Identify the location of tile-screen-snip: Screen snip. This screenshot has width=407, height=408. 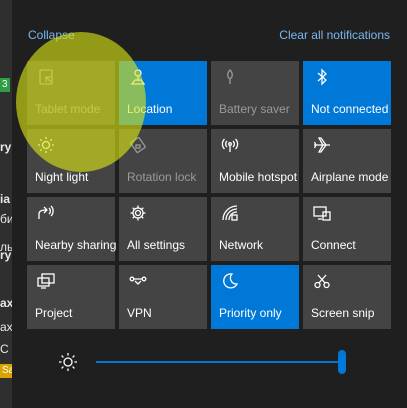
(347, 297).